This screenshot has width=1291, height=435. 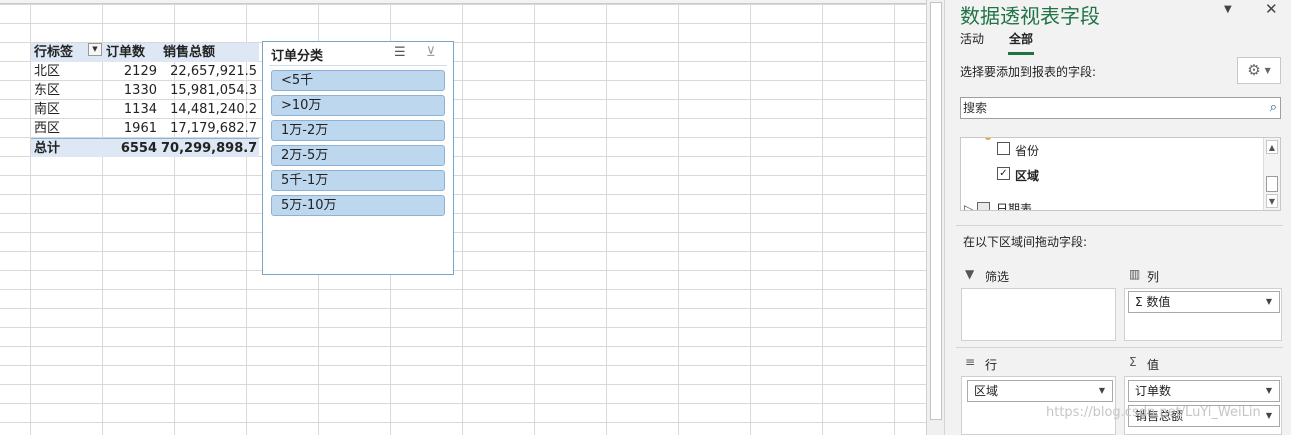 What do you see at coordinates (1153, 412) in the screenshot?
I see `watermark: https://blog.csdn.net/LuYi_WeiLin` at bounding box center [1153, 412].